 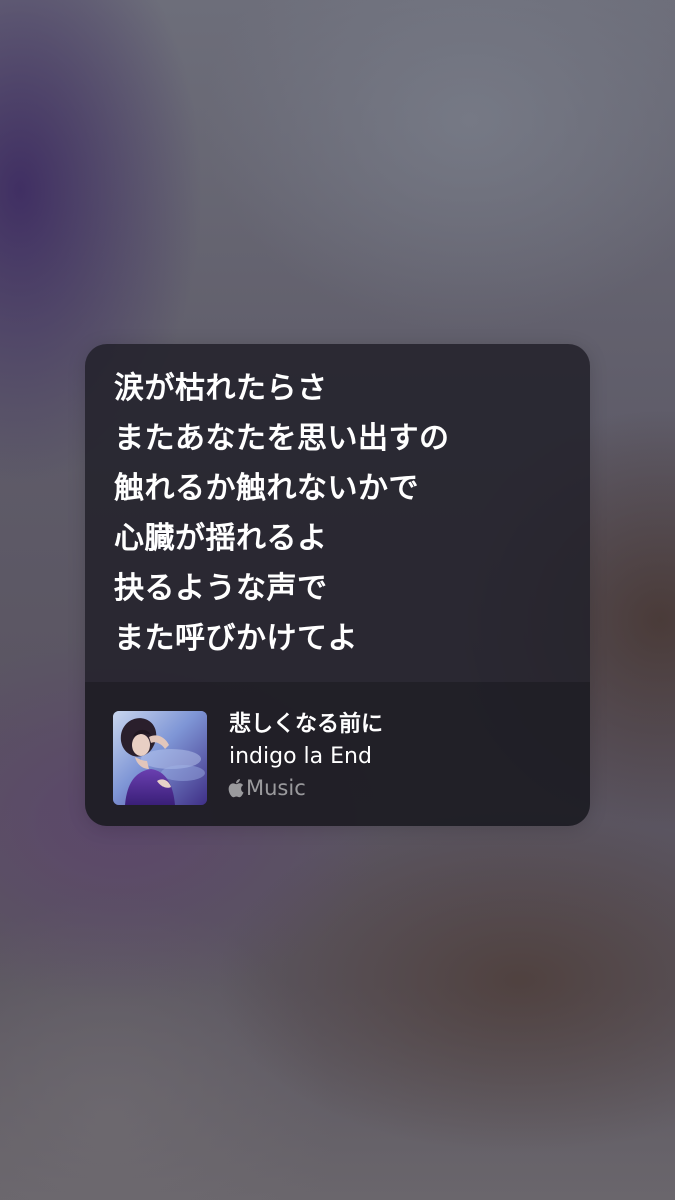 I want to click on lyric-line: 心臓が揺れるよ, so click(x=221, y=538).